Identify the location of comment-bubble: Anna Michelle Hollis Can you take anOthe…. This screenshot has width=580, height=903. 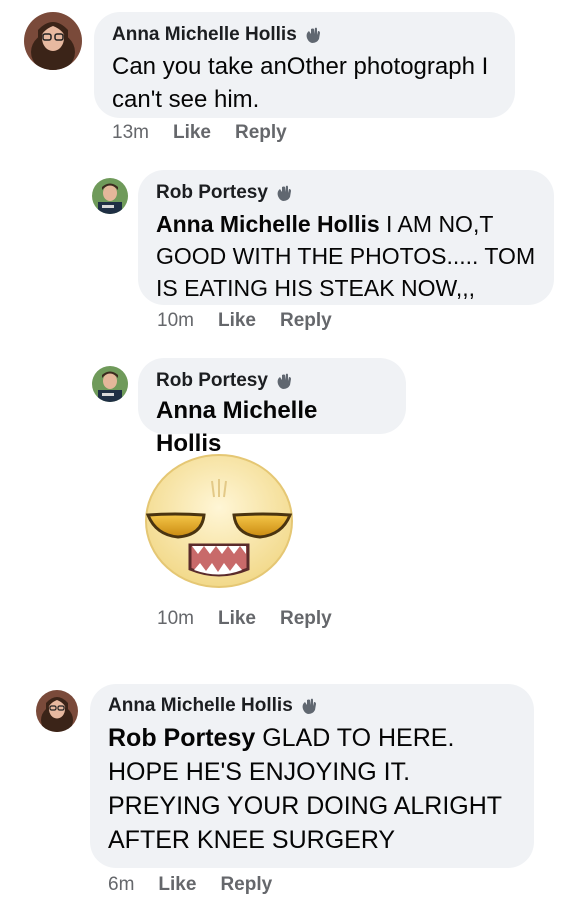
(304, 65).